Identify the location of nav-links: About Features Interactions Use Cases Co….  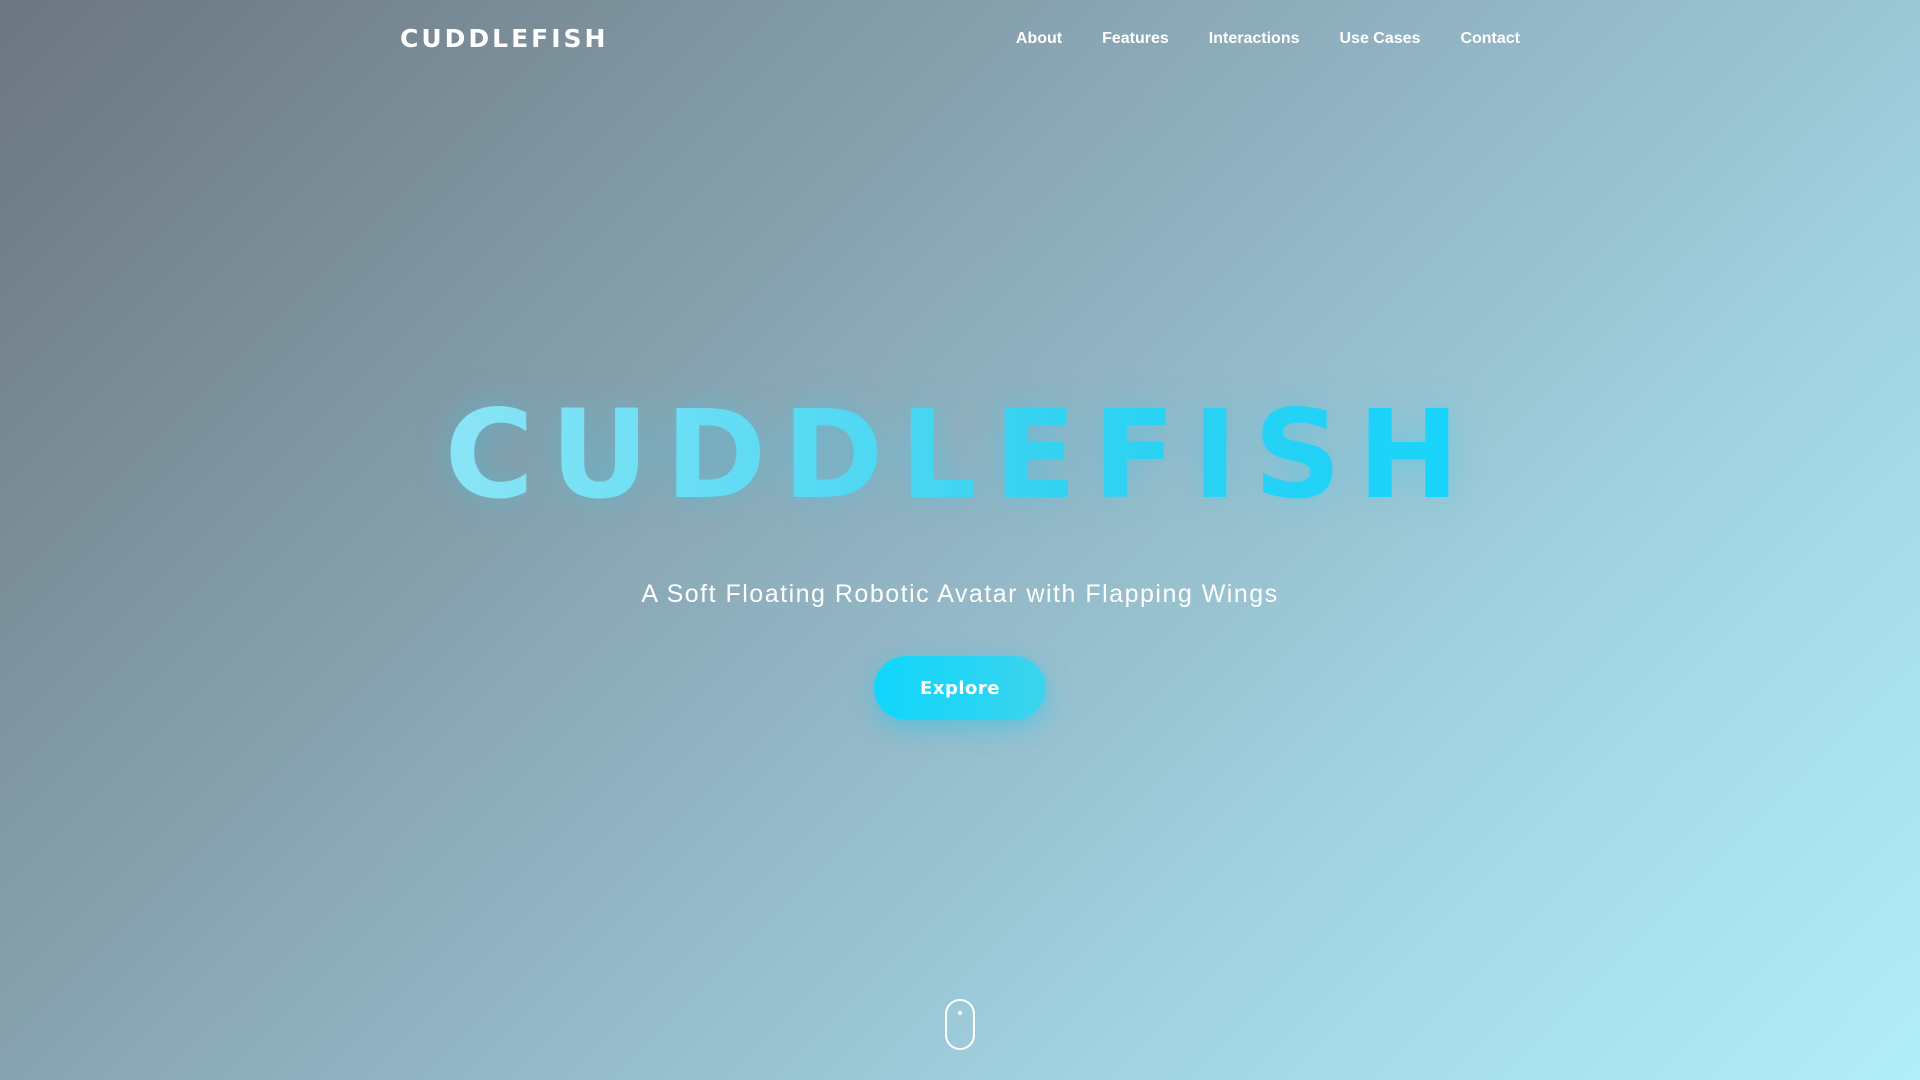
(1268, 39).